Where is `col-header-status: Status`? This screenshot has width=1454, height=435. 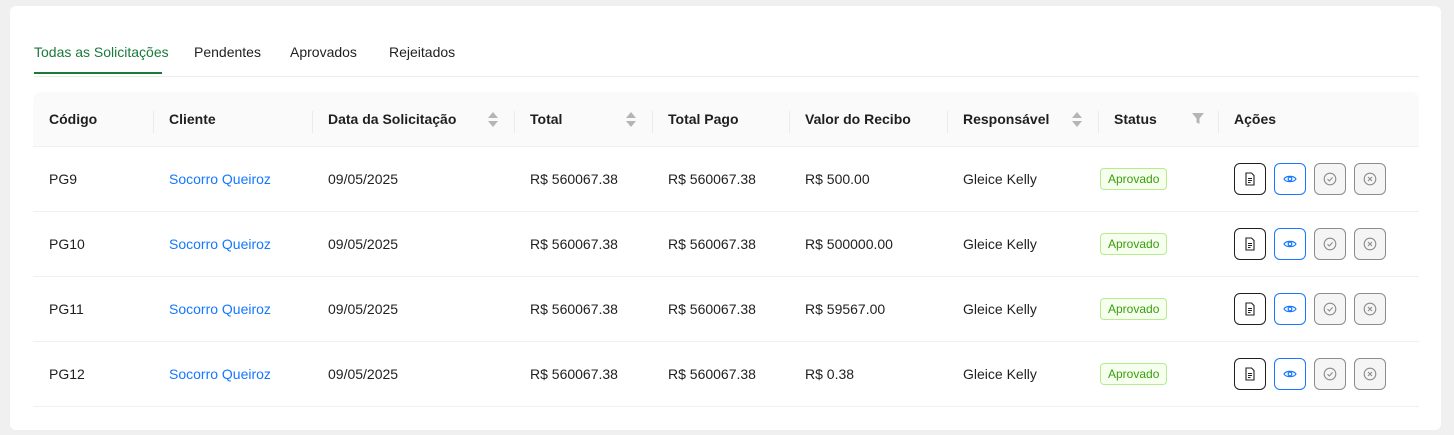
col-header-status: Status is located at coordinates (1158, 119).